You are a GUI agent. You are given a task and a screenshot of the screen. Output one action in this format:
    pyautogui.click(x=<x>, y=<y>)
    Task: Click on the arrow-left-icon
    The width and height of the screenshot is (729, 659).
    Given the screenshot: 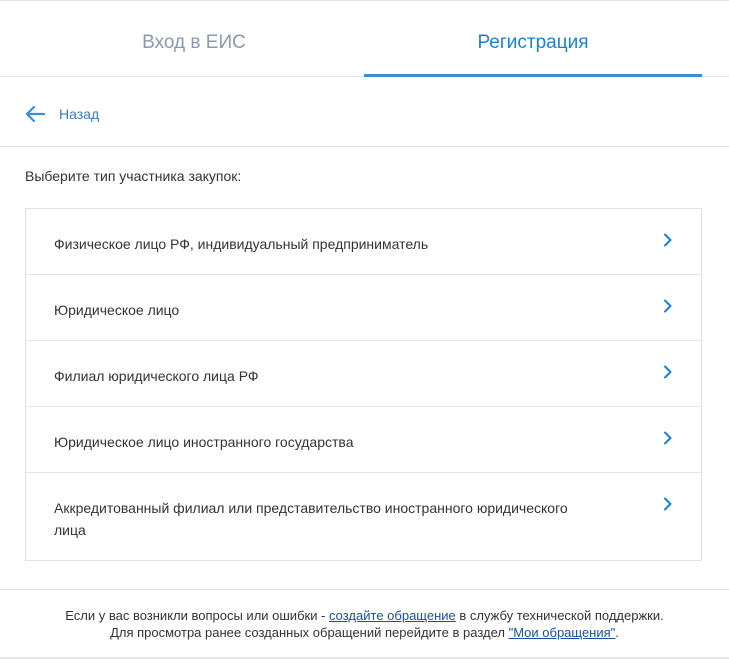 What is the action you would take?
    pyautogui.click(x=35, y=114)
    